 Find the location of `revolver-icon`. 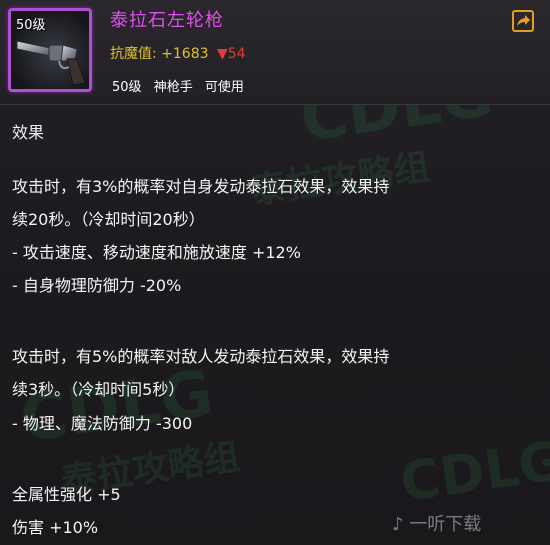

revolver-icon is located at coordinates (51, 63).